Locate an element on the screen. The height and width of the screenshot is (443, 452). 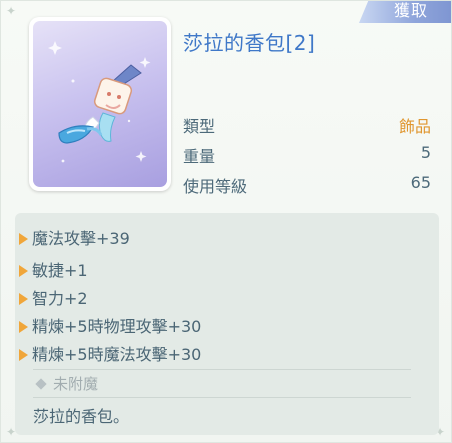
effect-text: 敏捷+1 is located at coordinates (60, 270).